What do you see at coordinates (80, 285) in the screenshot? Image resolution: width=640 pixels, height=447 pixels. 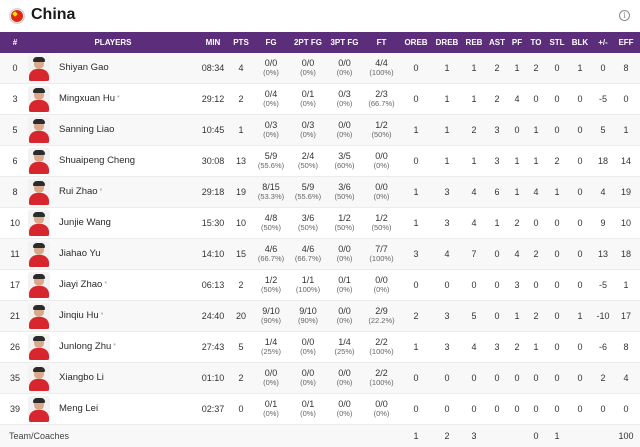 I see `player-name: Jiayi Zhao` at bounding box center [80, 285].